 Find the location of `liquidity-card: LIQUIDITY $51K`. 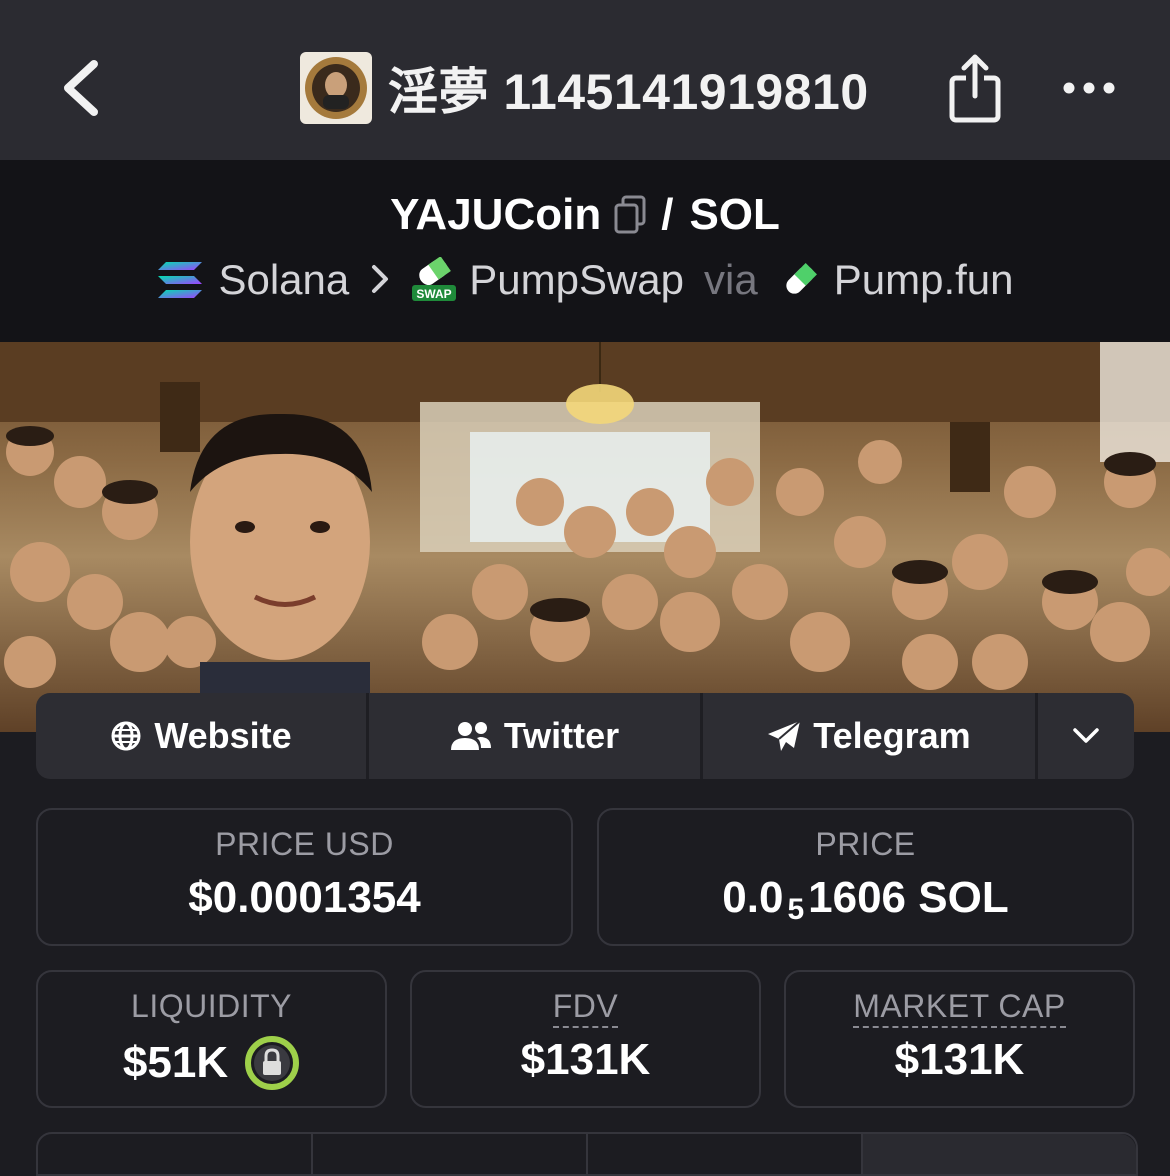

liquidity-card: LIQUIDITY $51K is located at coordinates (211, 1039).